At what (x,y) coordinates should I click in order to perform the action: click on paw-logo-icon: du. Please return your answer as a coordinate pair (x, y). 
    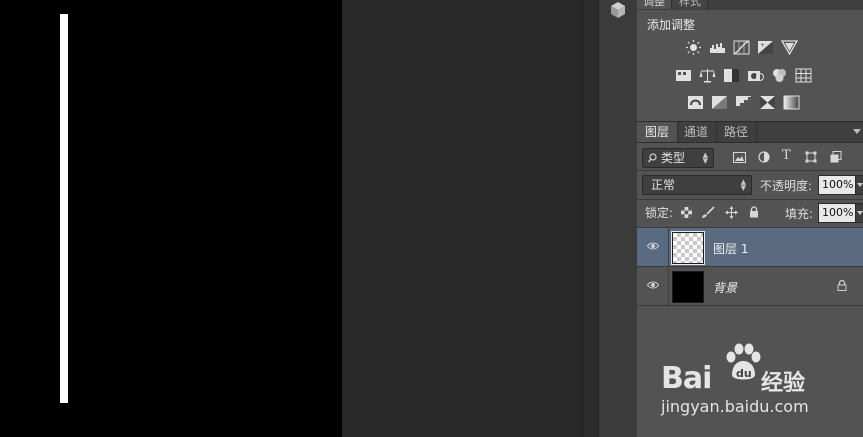
    Looking at the image, I should click on (743, 361).